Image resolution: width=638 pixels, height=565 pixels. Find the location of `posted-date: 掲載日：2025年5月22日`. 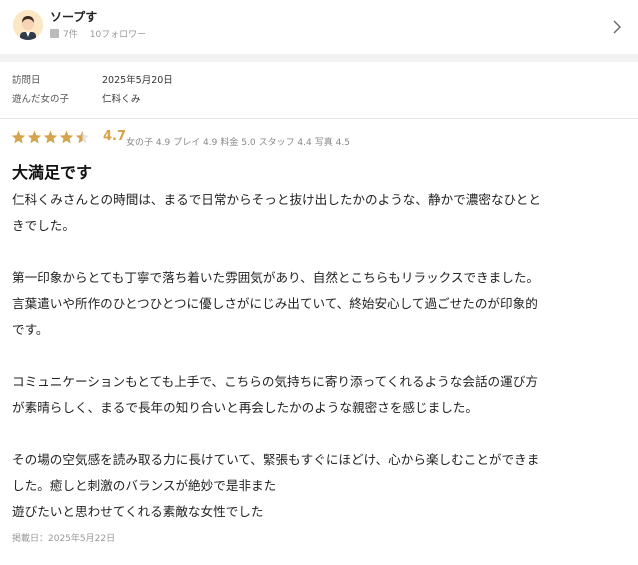

posted-date: 掲載日：2025年5月22日 is located at coordinates (64, 539).